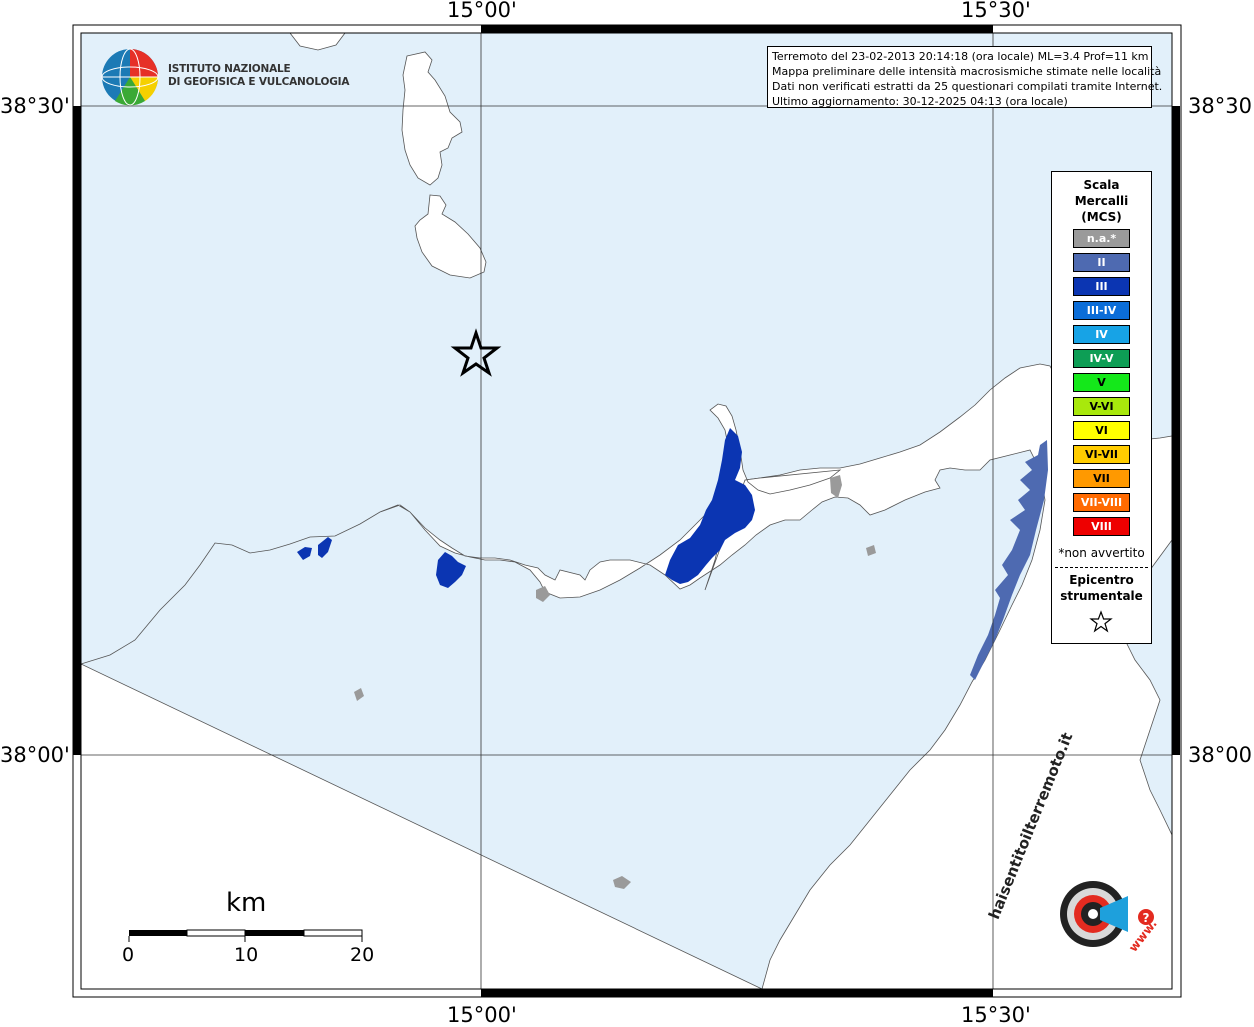 The image size is (1254, 1027). I want to click on legend-epicenter-label: Epicentro strumentale, so click(1101, 588).